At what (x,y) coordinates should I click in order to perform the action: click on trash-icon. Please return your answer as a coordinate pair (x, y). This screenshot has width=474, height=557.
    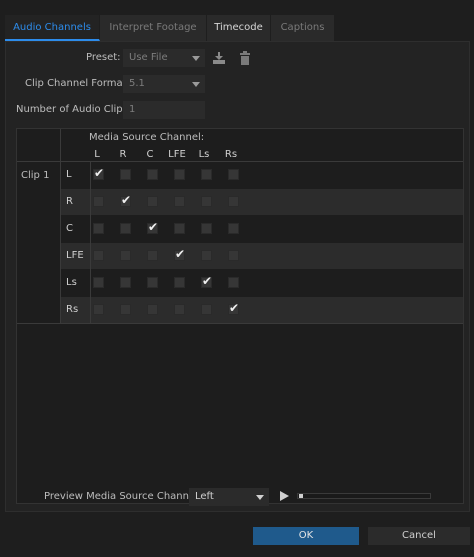
    Looking at the image, I should click on (245, 58).